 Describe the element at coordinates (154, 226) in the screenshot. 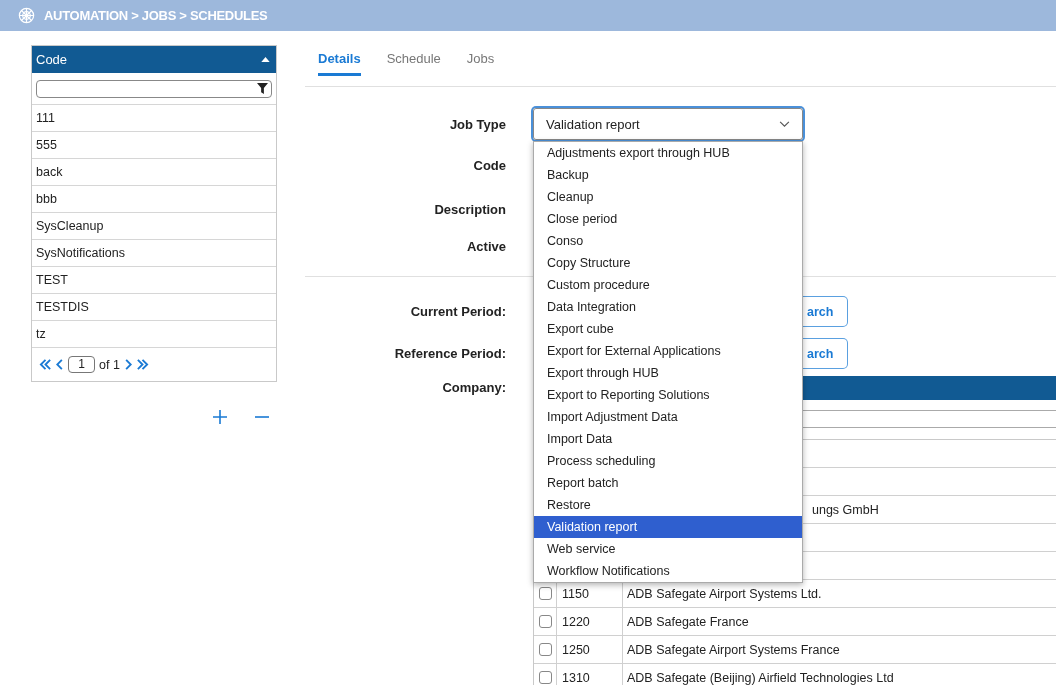

I see `list-row: SysCleanup` at that location.